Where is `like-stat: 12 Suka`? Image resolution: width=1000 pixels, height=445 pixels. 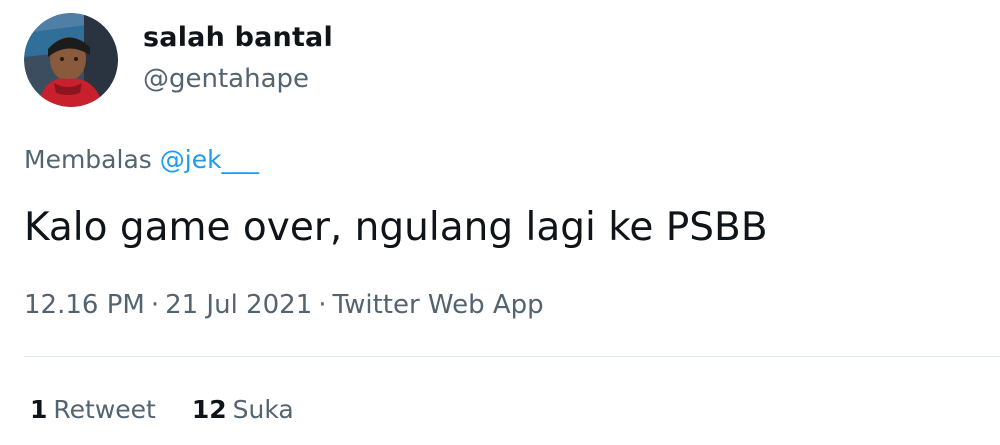
like-stat: 12 Suka is located at coordinates (243, 409).